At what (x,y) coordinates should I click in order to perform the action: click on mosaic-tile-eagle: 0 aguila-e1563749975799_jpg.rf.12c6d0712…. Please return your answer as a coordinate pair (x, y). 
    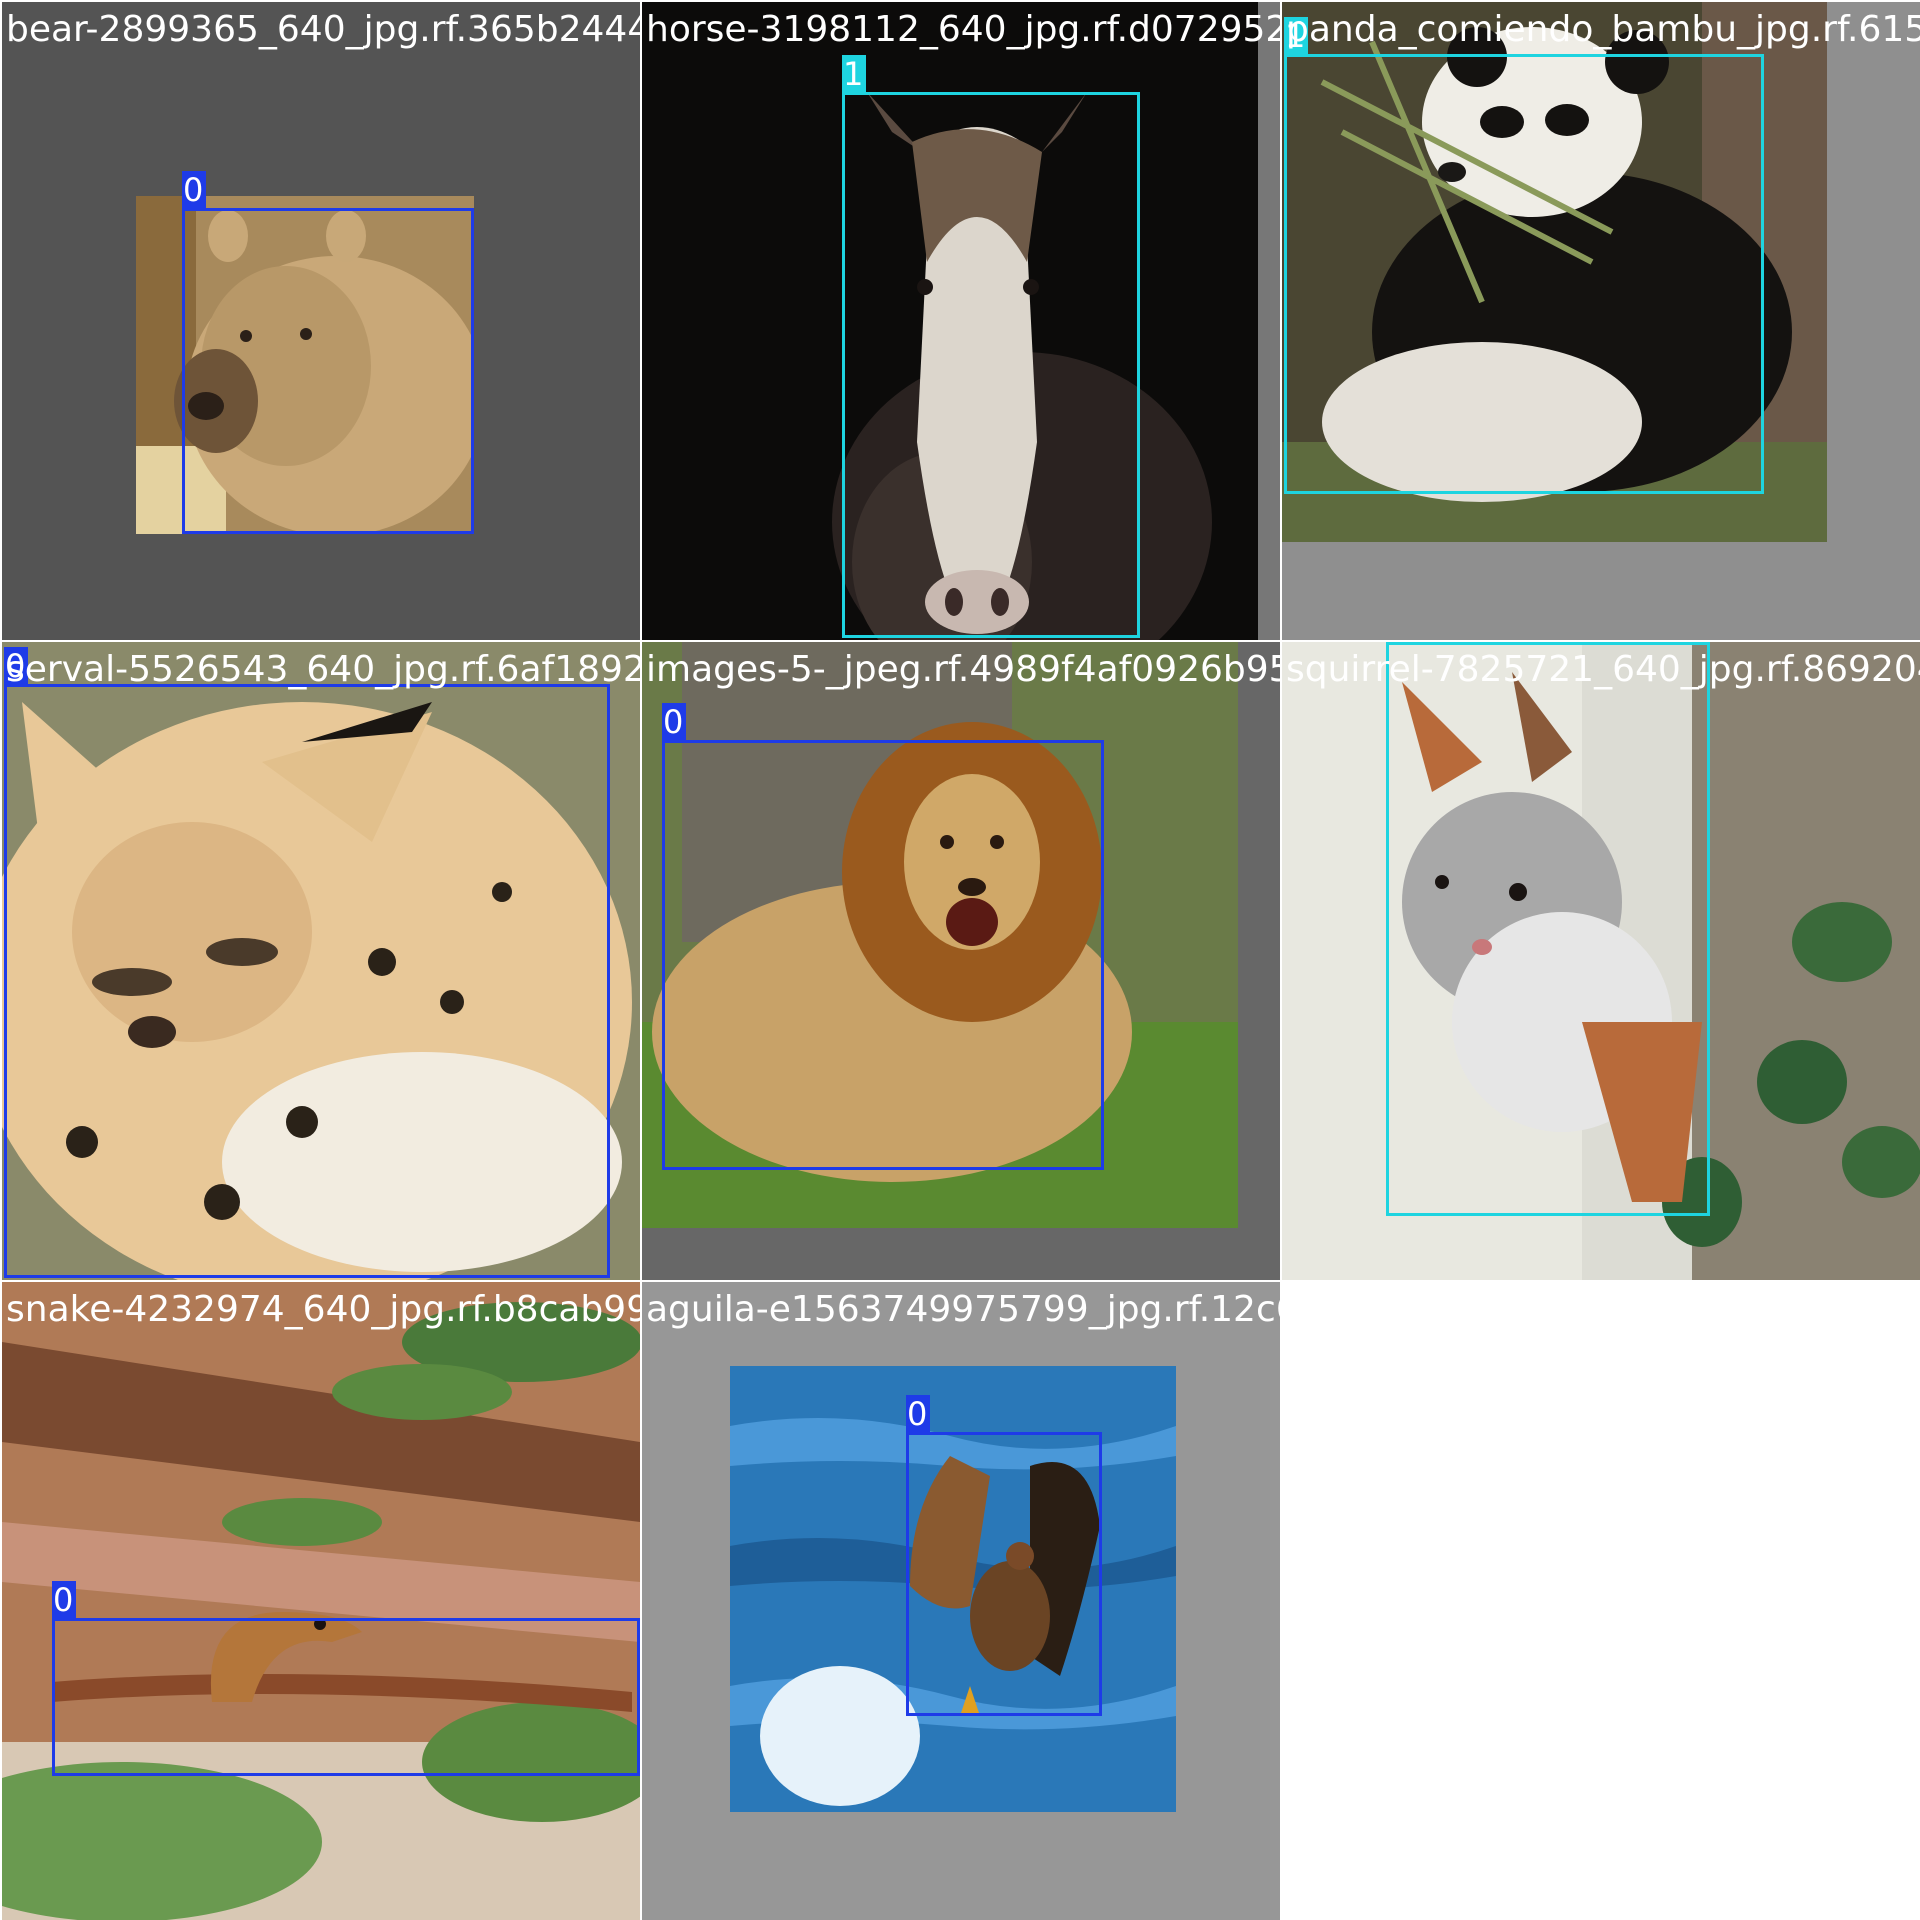
    Looking at the image, I should click on (961, 1601).